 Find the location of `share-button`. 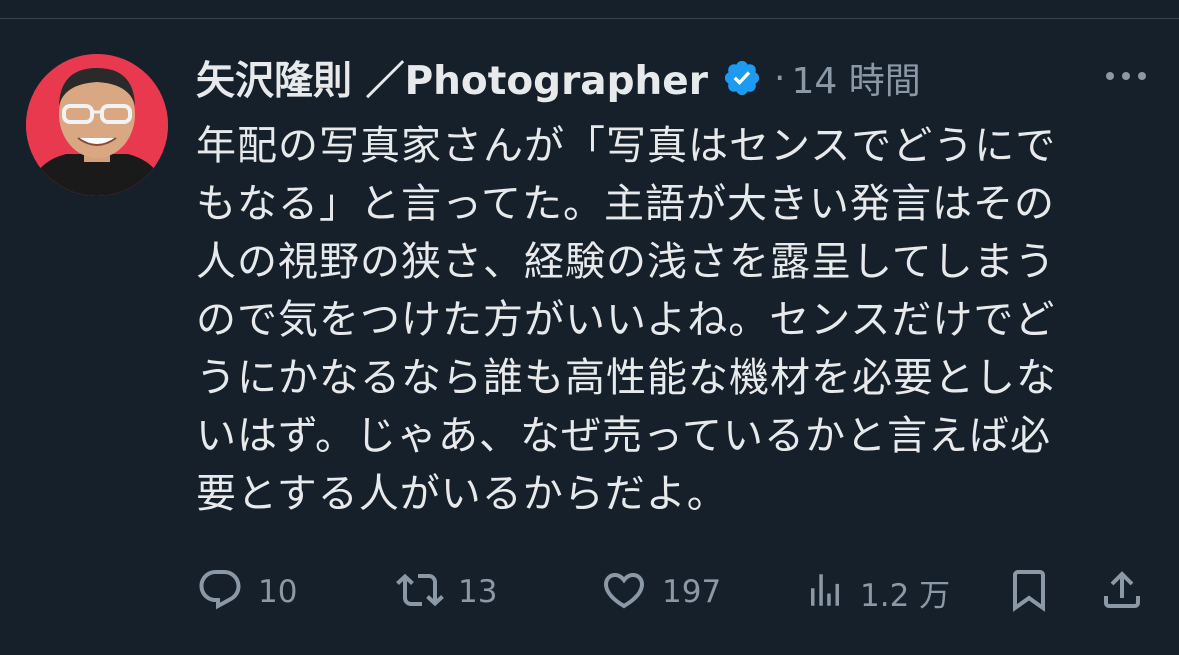

share-button is located at coordinates (1122, 592).